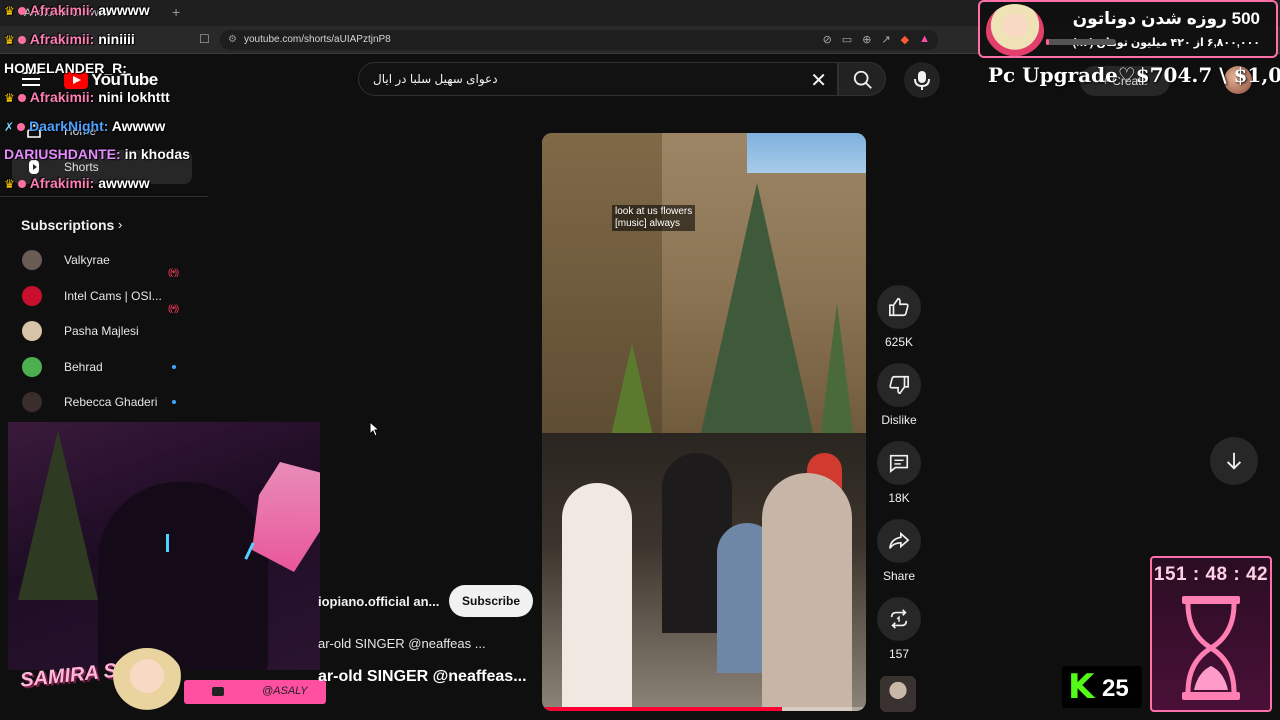  What do you see at coordinates (899, 385) in the screenshot?
I see `thumbs-down-icon` at bounding box center [899, 385].